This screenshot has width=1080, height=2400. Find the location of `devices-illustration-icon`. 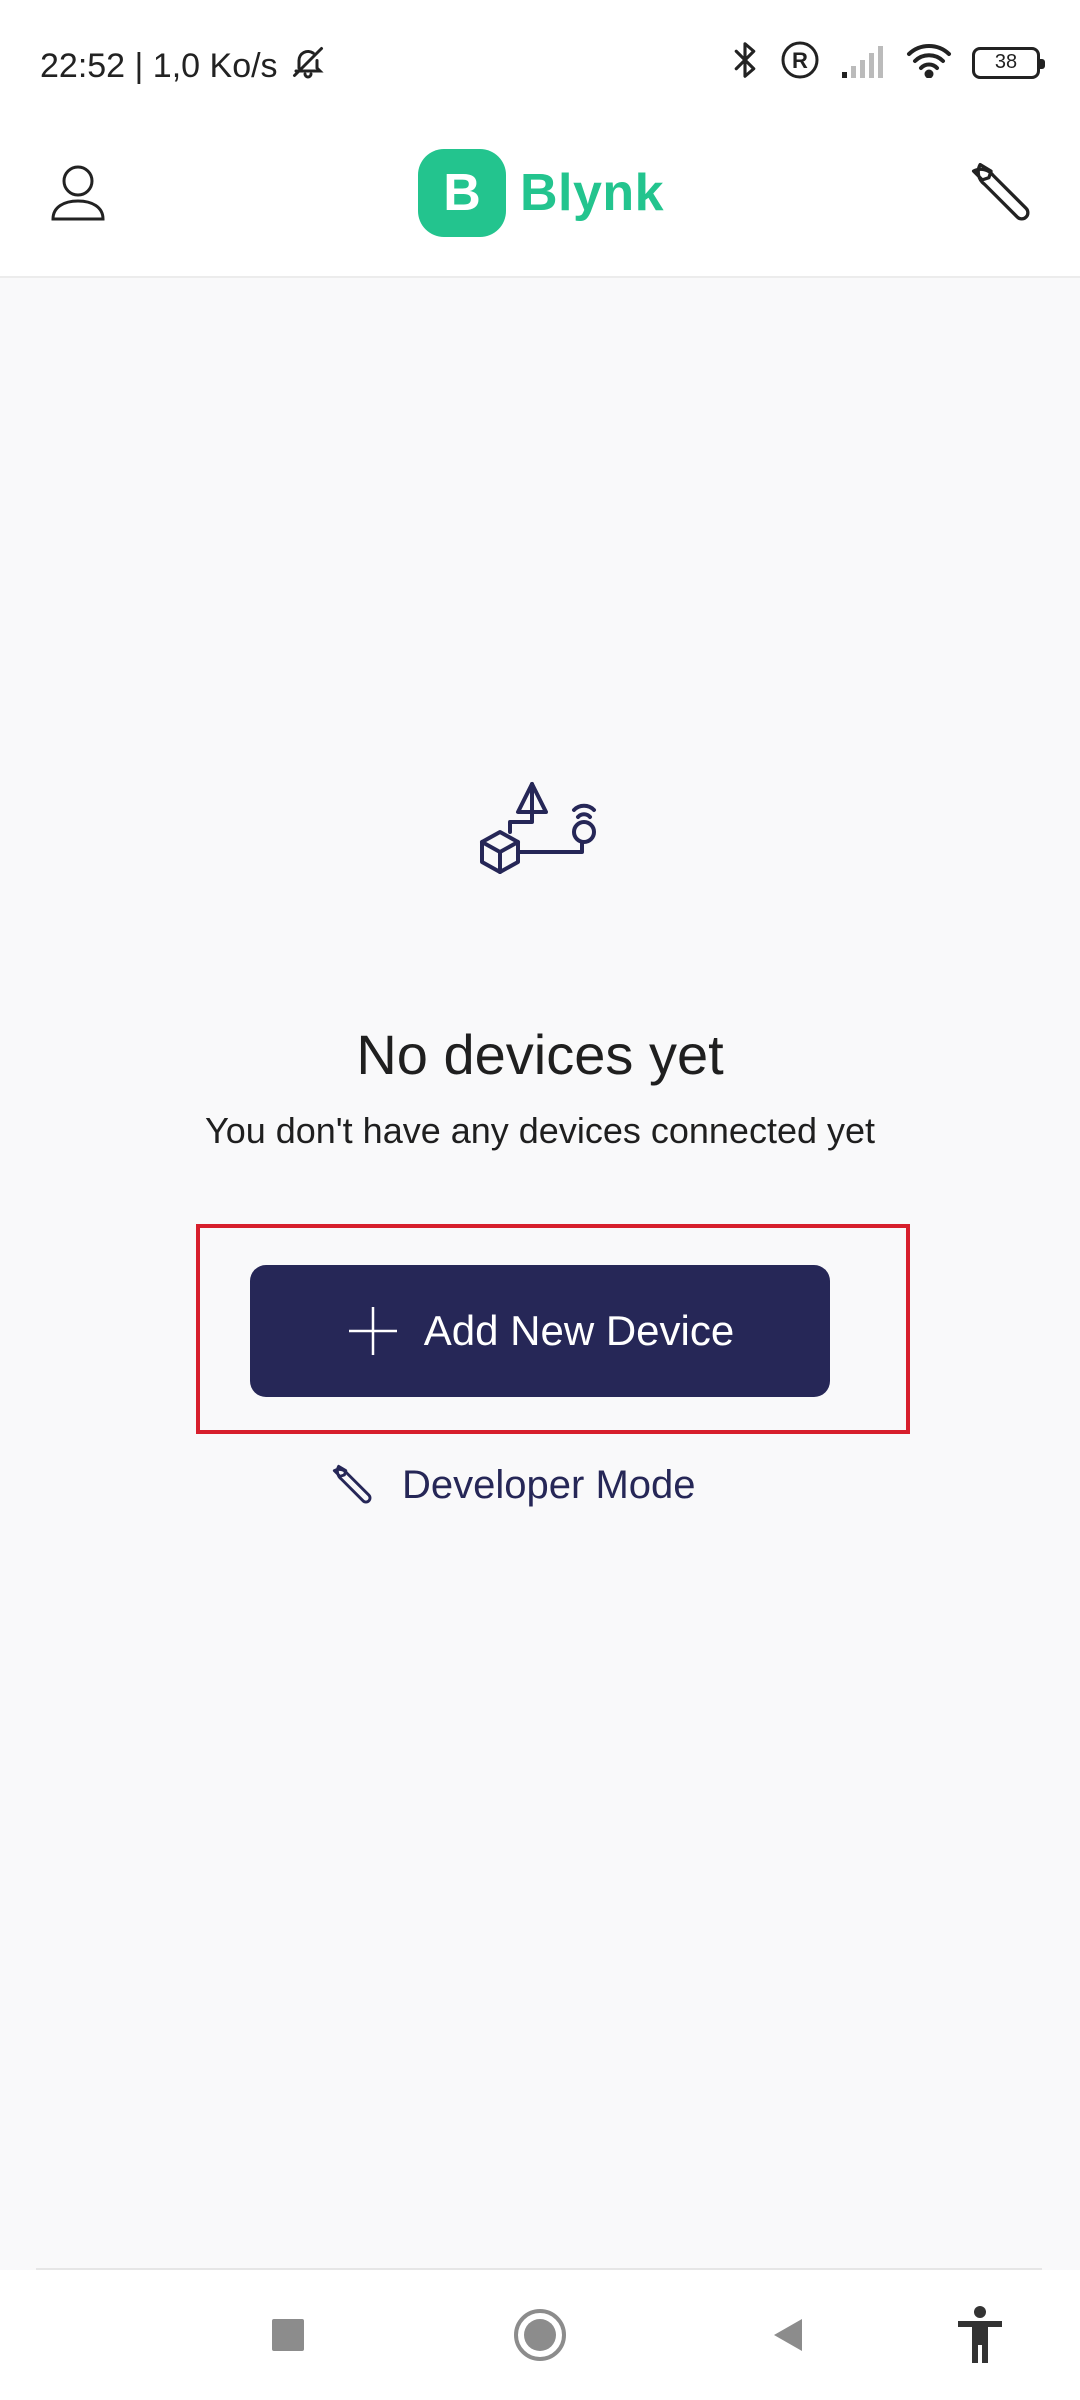

devices-illustration-icon is located at coordinates (540, 840).